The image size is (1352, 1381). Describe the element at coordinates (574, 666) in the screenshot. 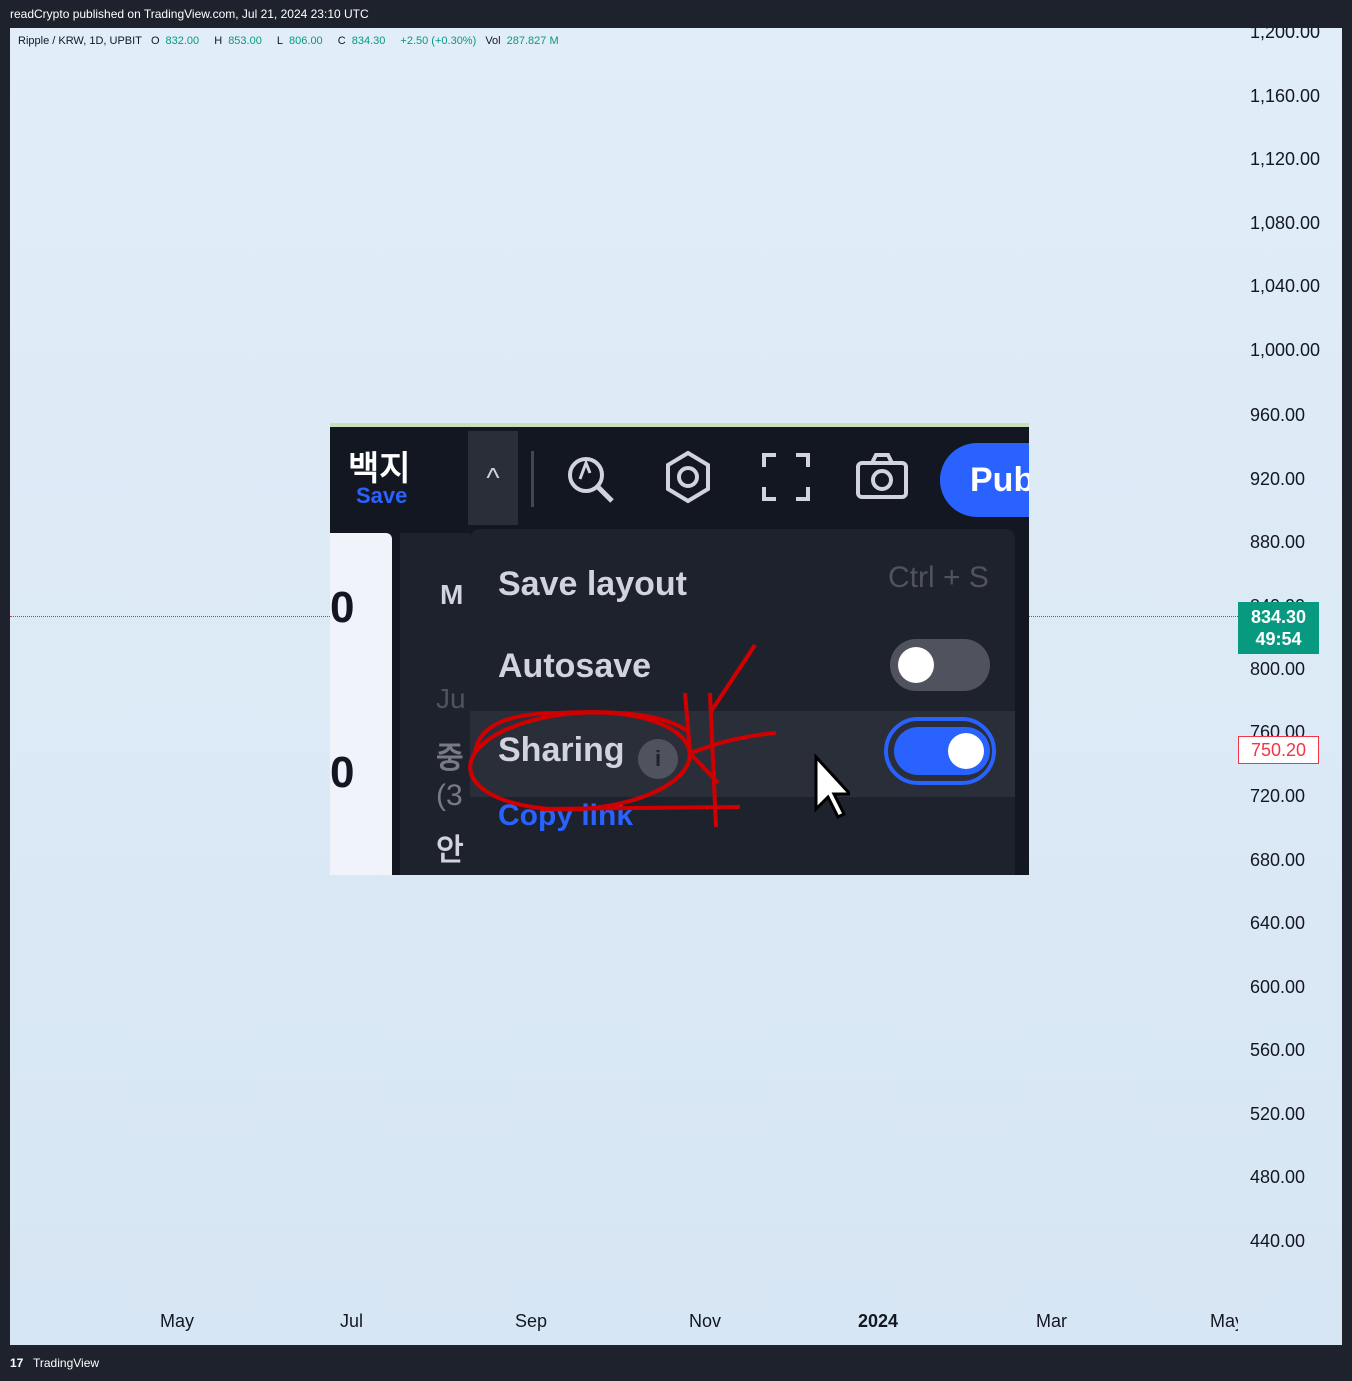

I see `autosave-item: Autosave` at that location.